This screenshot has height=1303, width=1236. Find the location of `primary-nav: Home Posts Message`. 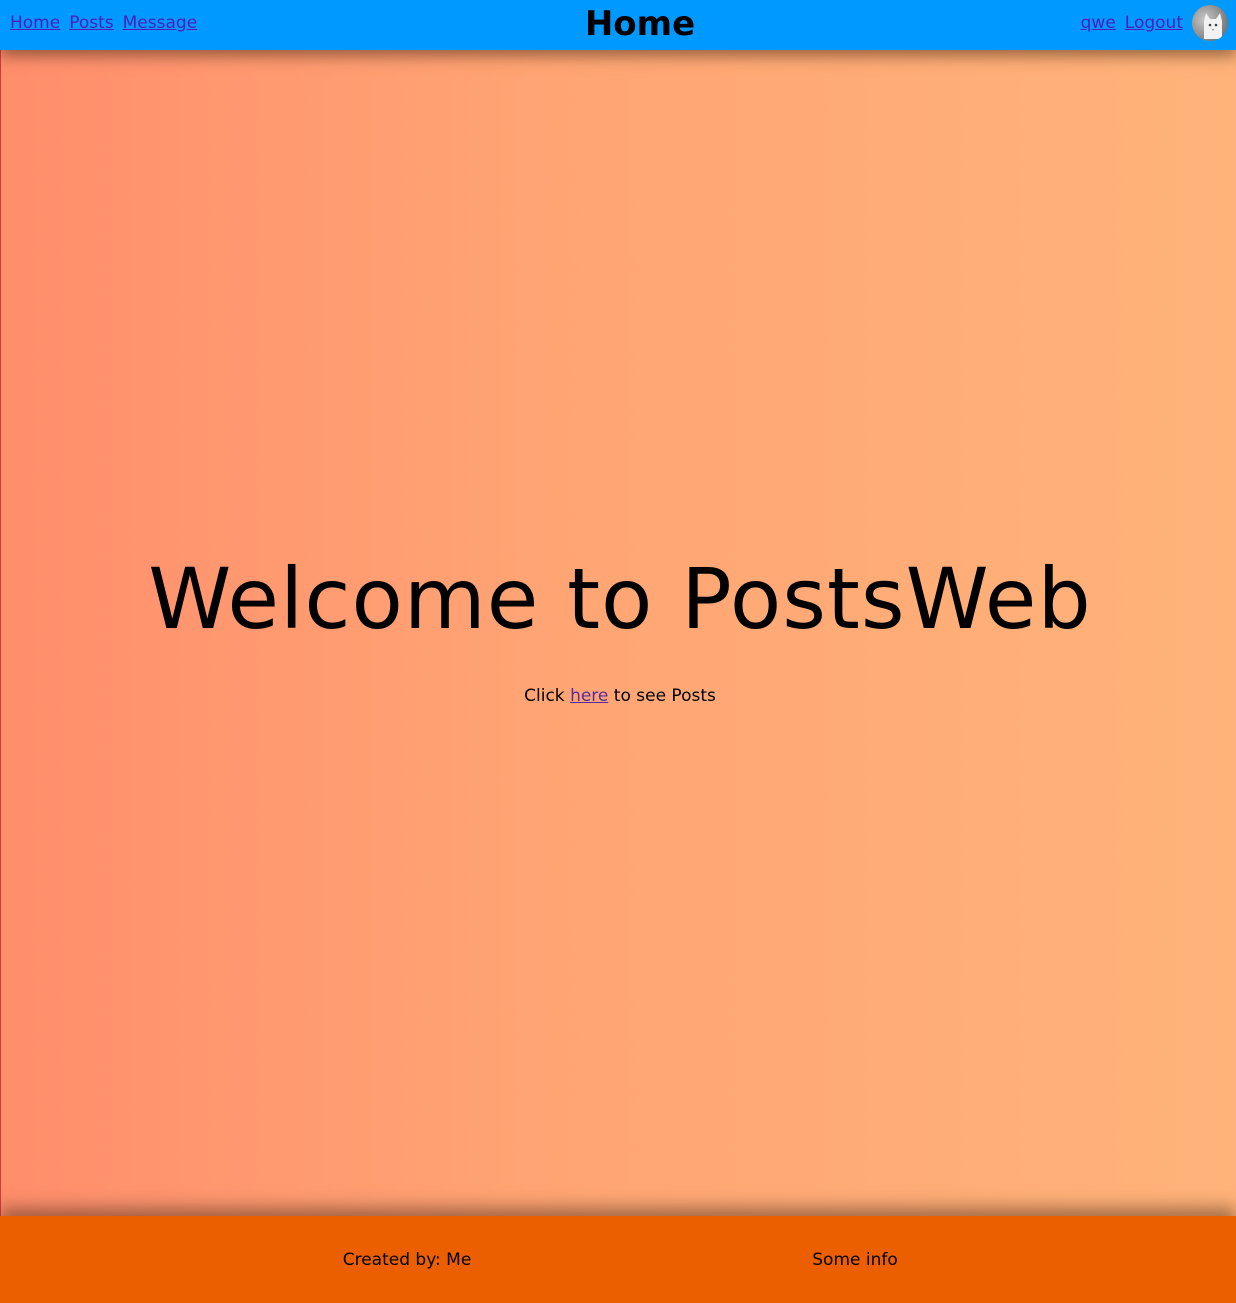

primary-nav: Home Posts Message is located at coordinates (103, 23).